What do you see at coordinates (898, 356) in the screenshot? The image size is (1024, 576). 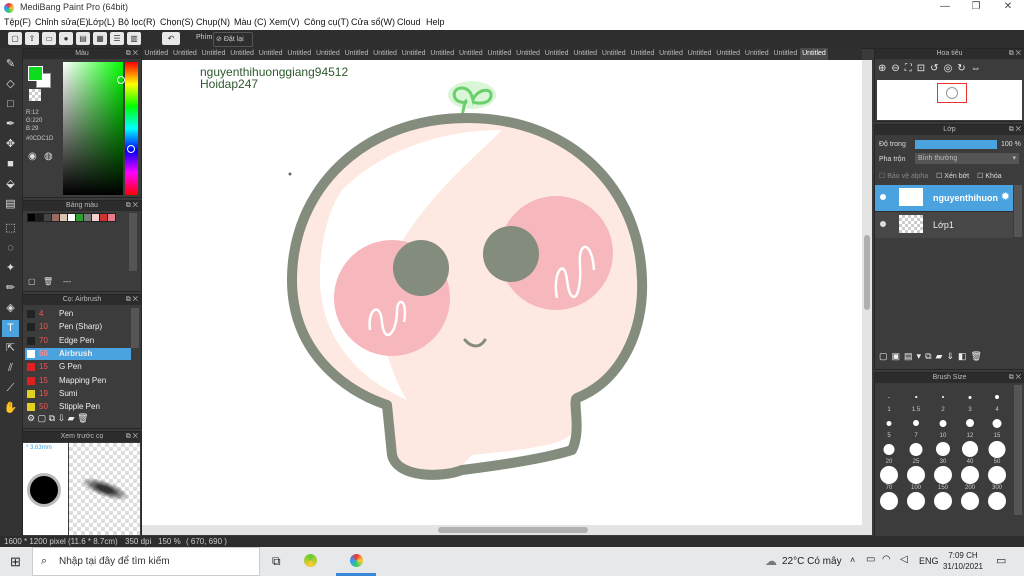 I see `new-halftone-layer-icon: ▣` at bounding box center [898, 356].